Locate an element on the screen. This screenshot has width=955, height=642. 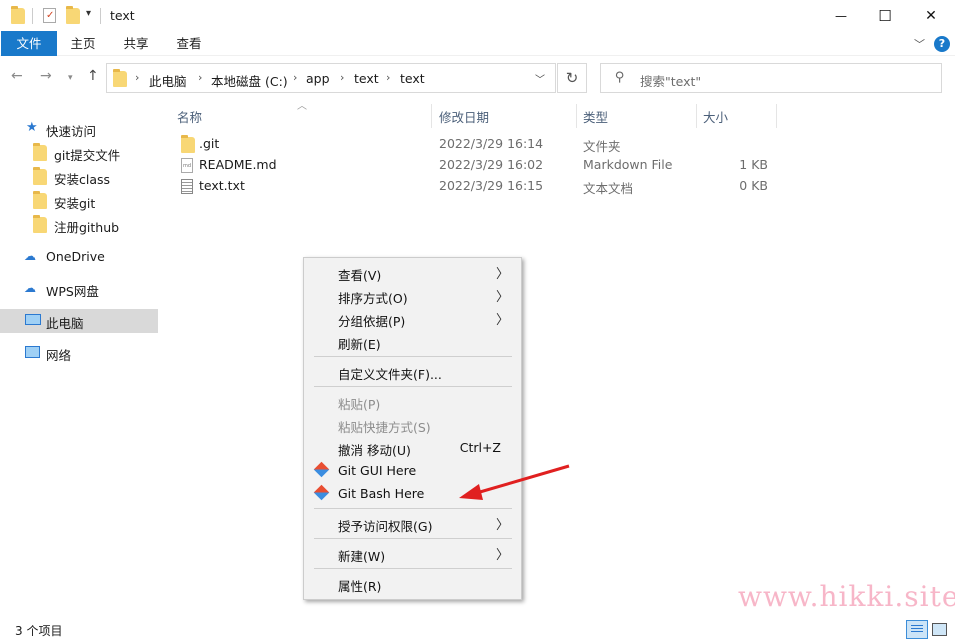
file-name: .git is located at coordinates (209, 143).